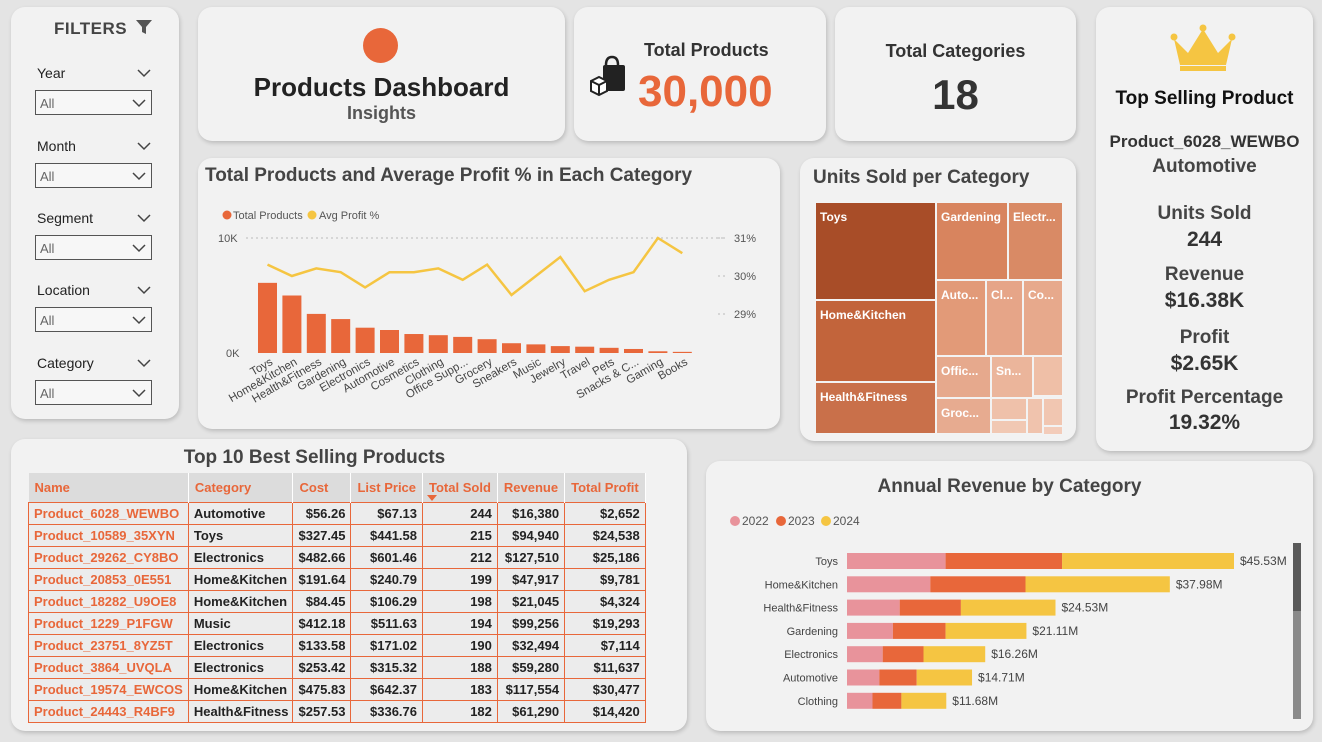 The image size is (1322, 742). What do you see at coordinates (460, 488) in the screenshot?
I see `column-header-total-sold: Total Sold` at bounding box center [460, 488].